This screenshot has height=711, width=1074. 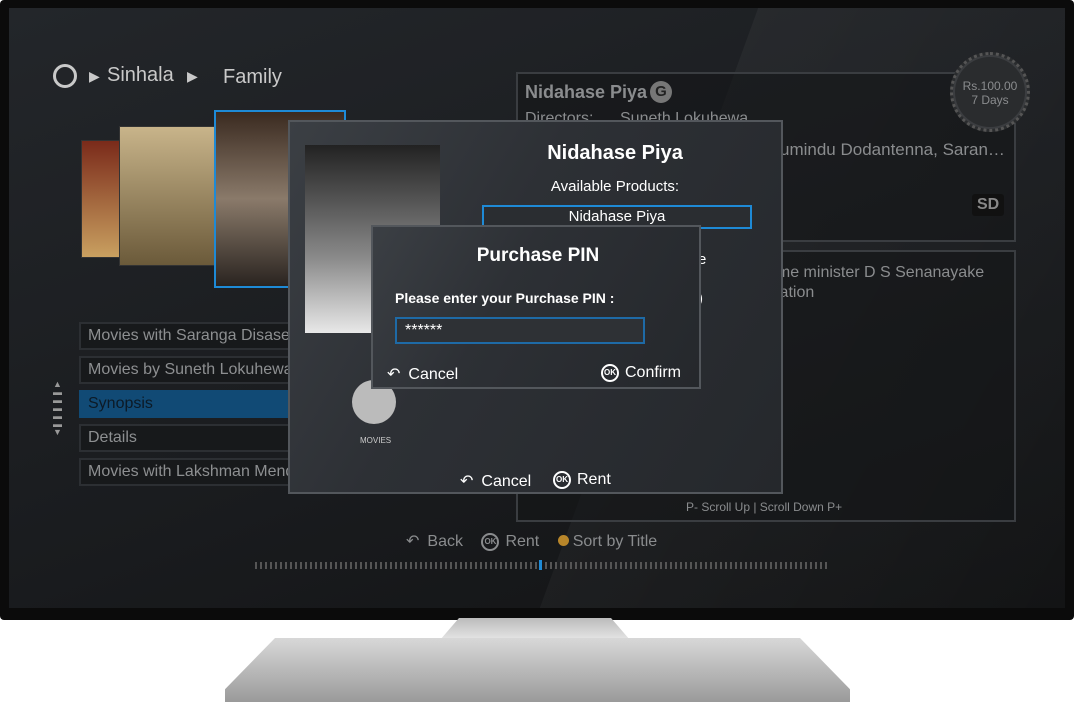 I want to click on rent-button: OK Rent, so click(x=582, y=480).